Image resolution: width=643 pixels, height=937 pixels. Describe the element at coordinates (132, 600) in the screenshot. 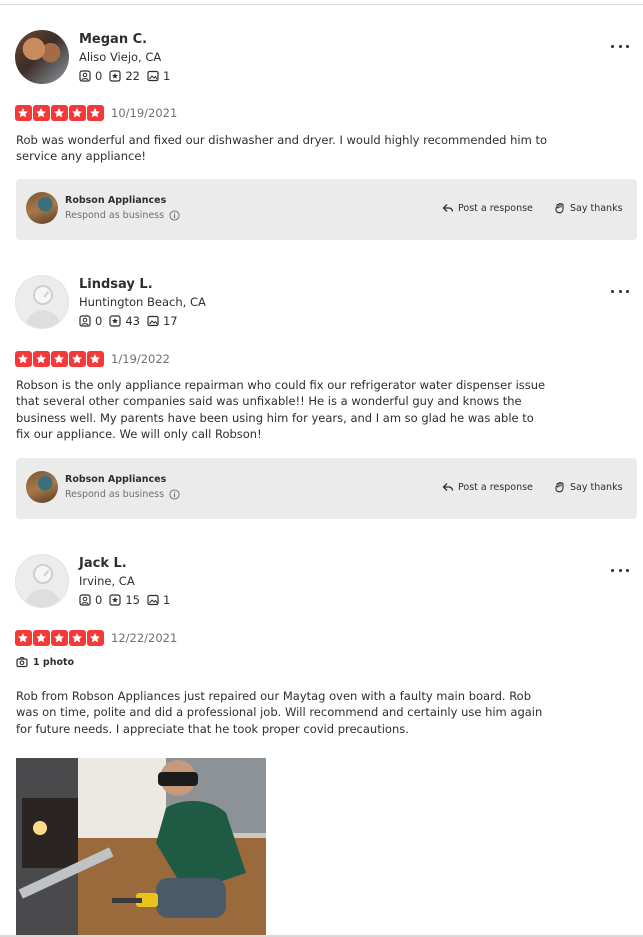

I see `reviews-count: 15` at that location.